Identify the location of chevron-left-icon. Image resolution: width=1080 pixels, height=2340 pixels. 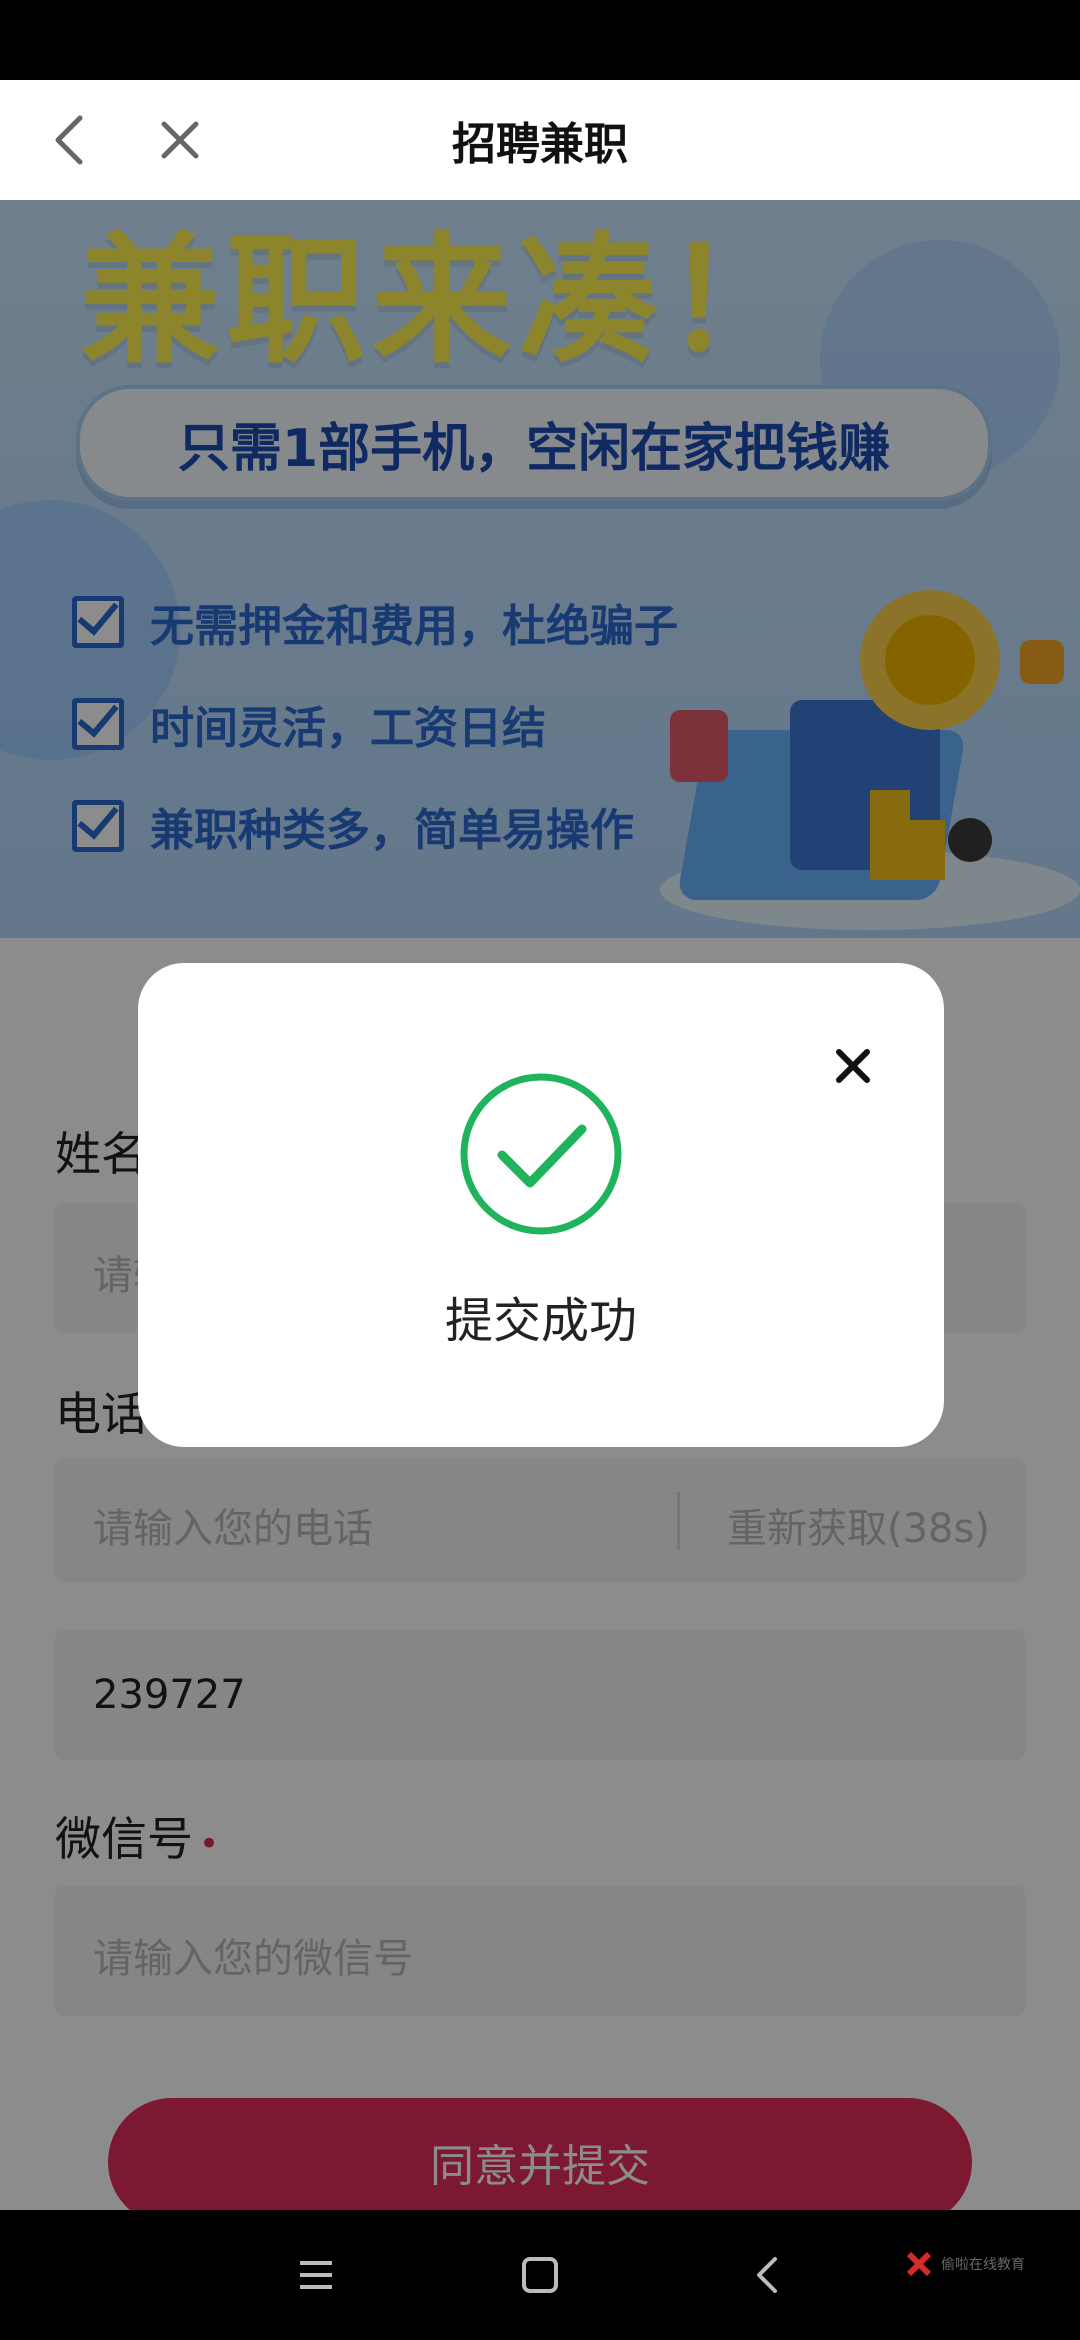
(70, 140).